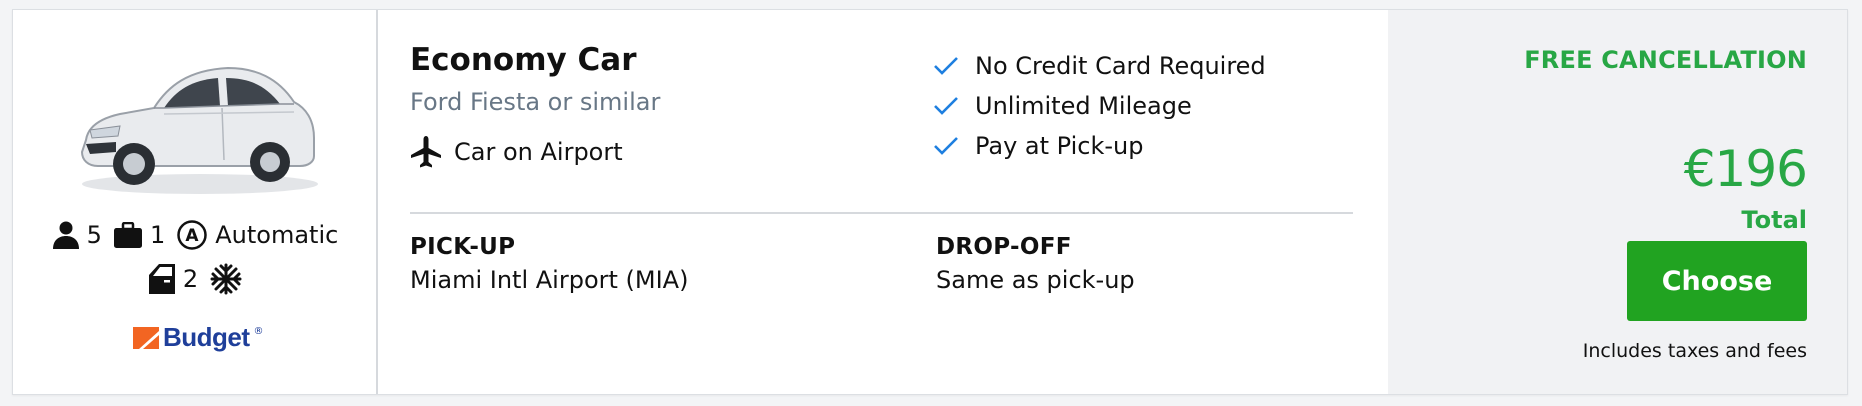 The image size is (1862, 406). Describe the element at coordinates (1717, 281) in the screenshot. I see `choose-button: Choose` at that location.